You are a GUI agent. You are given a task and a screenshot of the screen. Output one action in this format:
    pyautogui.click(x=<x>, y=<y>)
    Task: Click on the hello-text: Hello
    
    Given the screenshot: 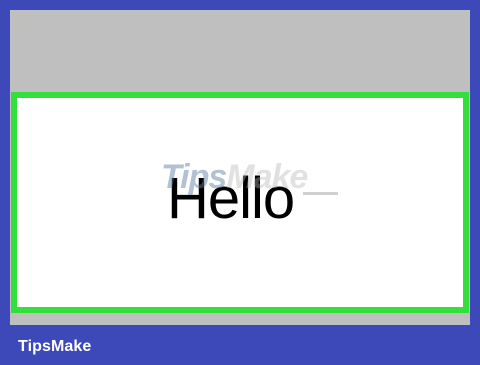 What is the action you would take?
    pyautogui.click(x=231, y=198)
    